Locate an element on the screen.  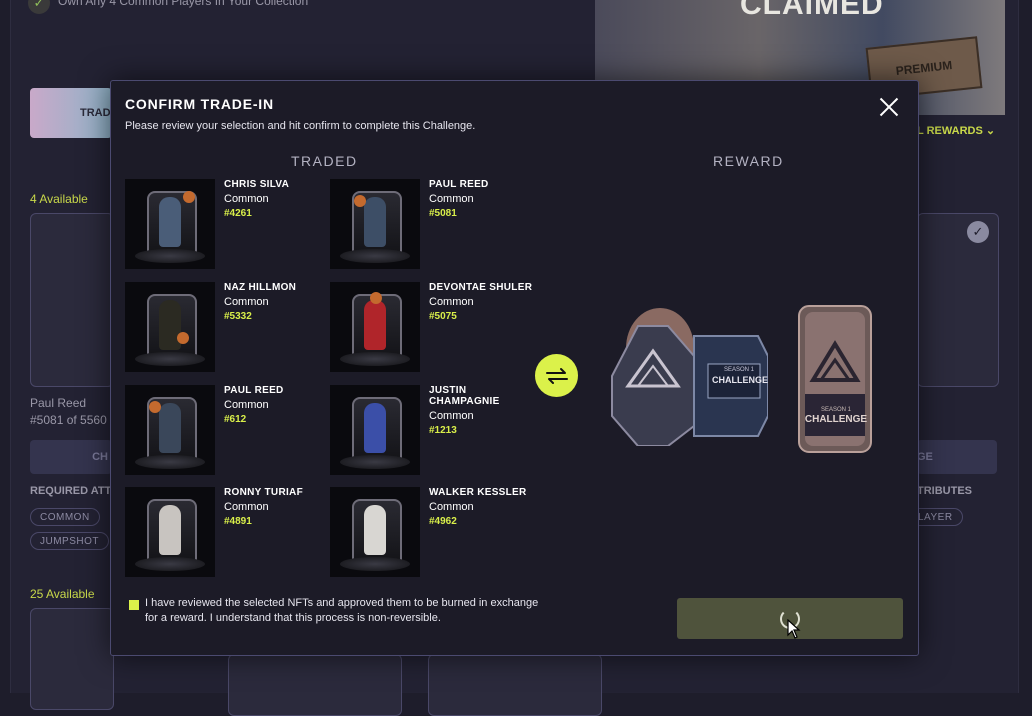
all-rewards-label: L REWARDS is located at coordinates (950, 131).